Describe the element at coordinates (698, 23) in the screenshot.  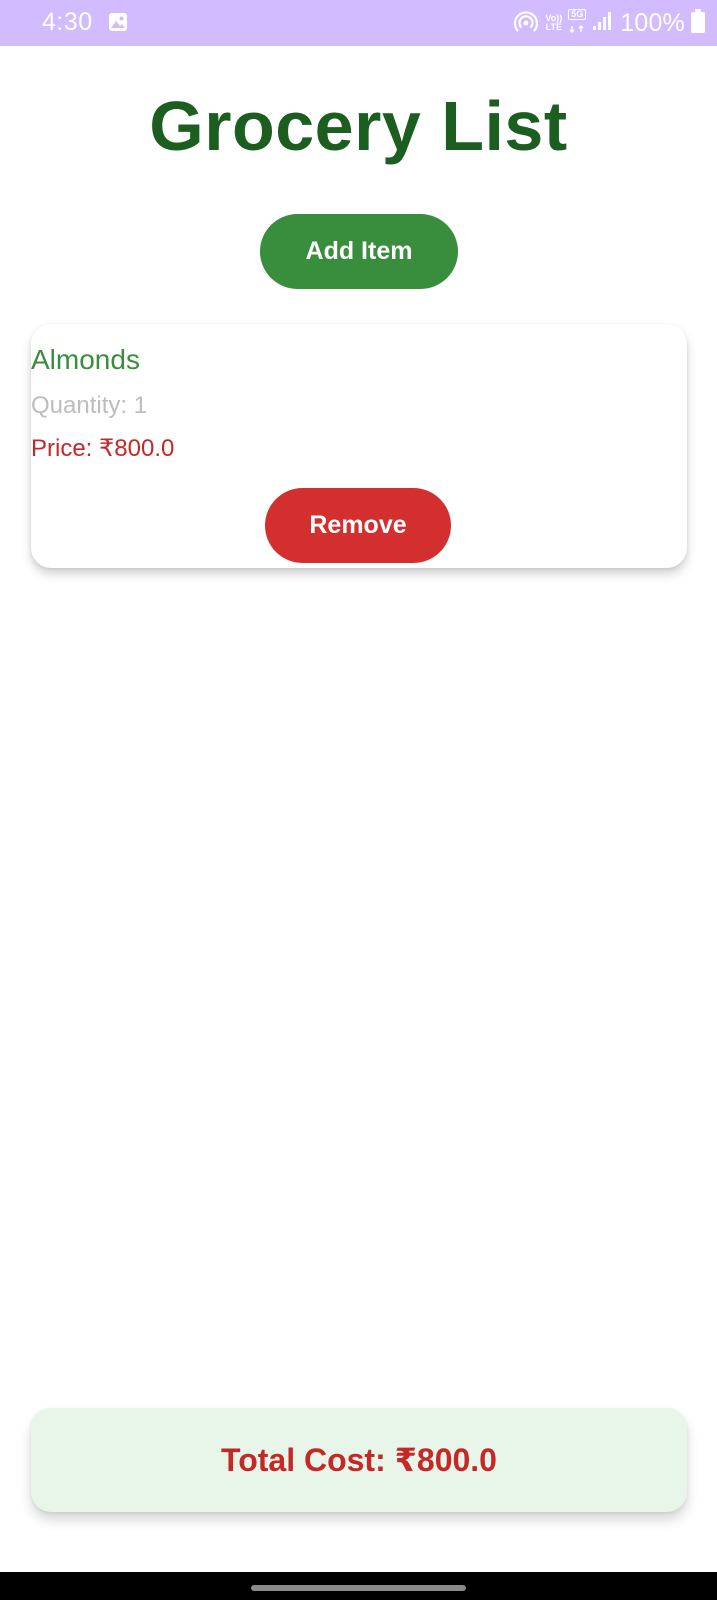
I see `battery-icon` at that location.